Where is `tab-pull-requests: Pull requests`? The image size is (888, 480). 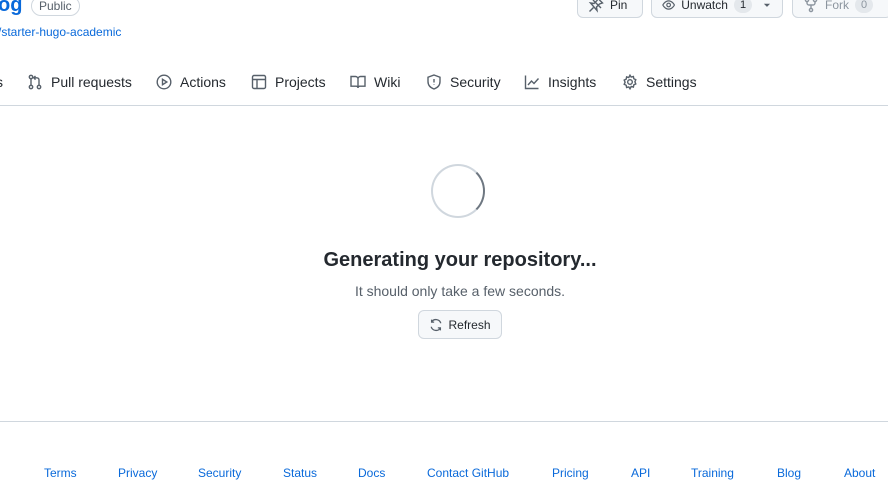 tab-pull-requests: Pull requests is located at coordinates (79, 82).